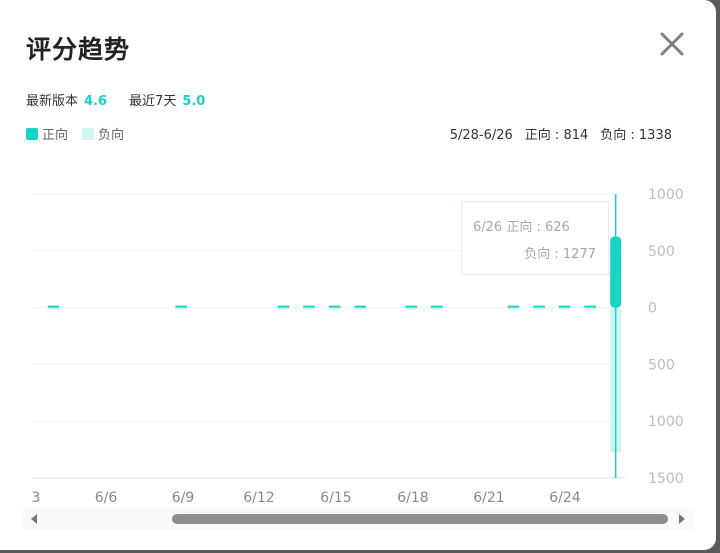  What do you see at coordinates (535, 238) in the screenshot?
I see `chart-tooltip: 6/26 正向 : 626 负向 : 1277` at bounding box center [535, 238].